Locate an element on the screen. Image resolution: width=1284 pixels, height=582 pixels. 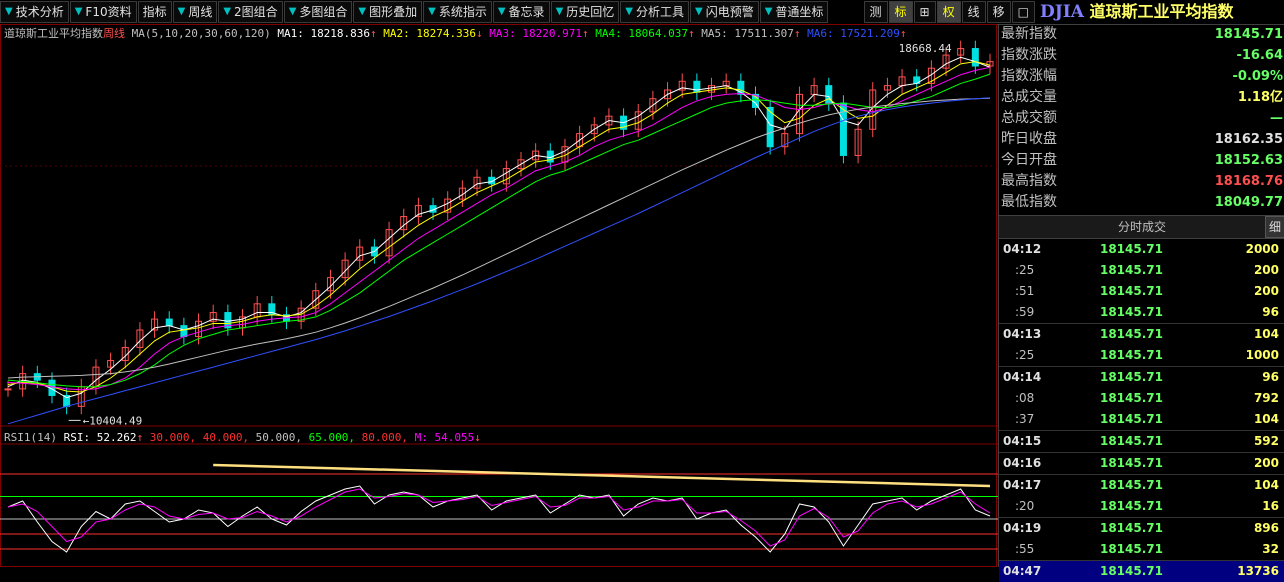
quote-label: 总成交额 is located at coordinates (1029, 118).